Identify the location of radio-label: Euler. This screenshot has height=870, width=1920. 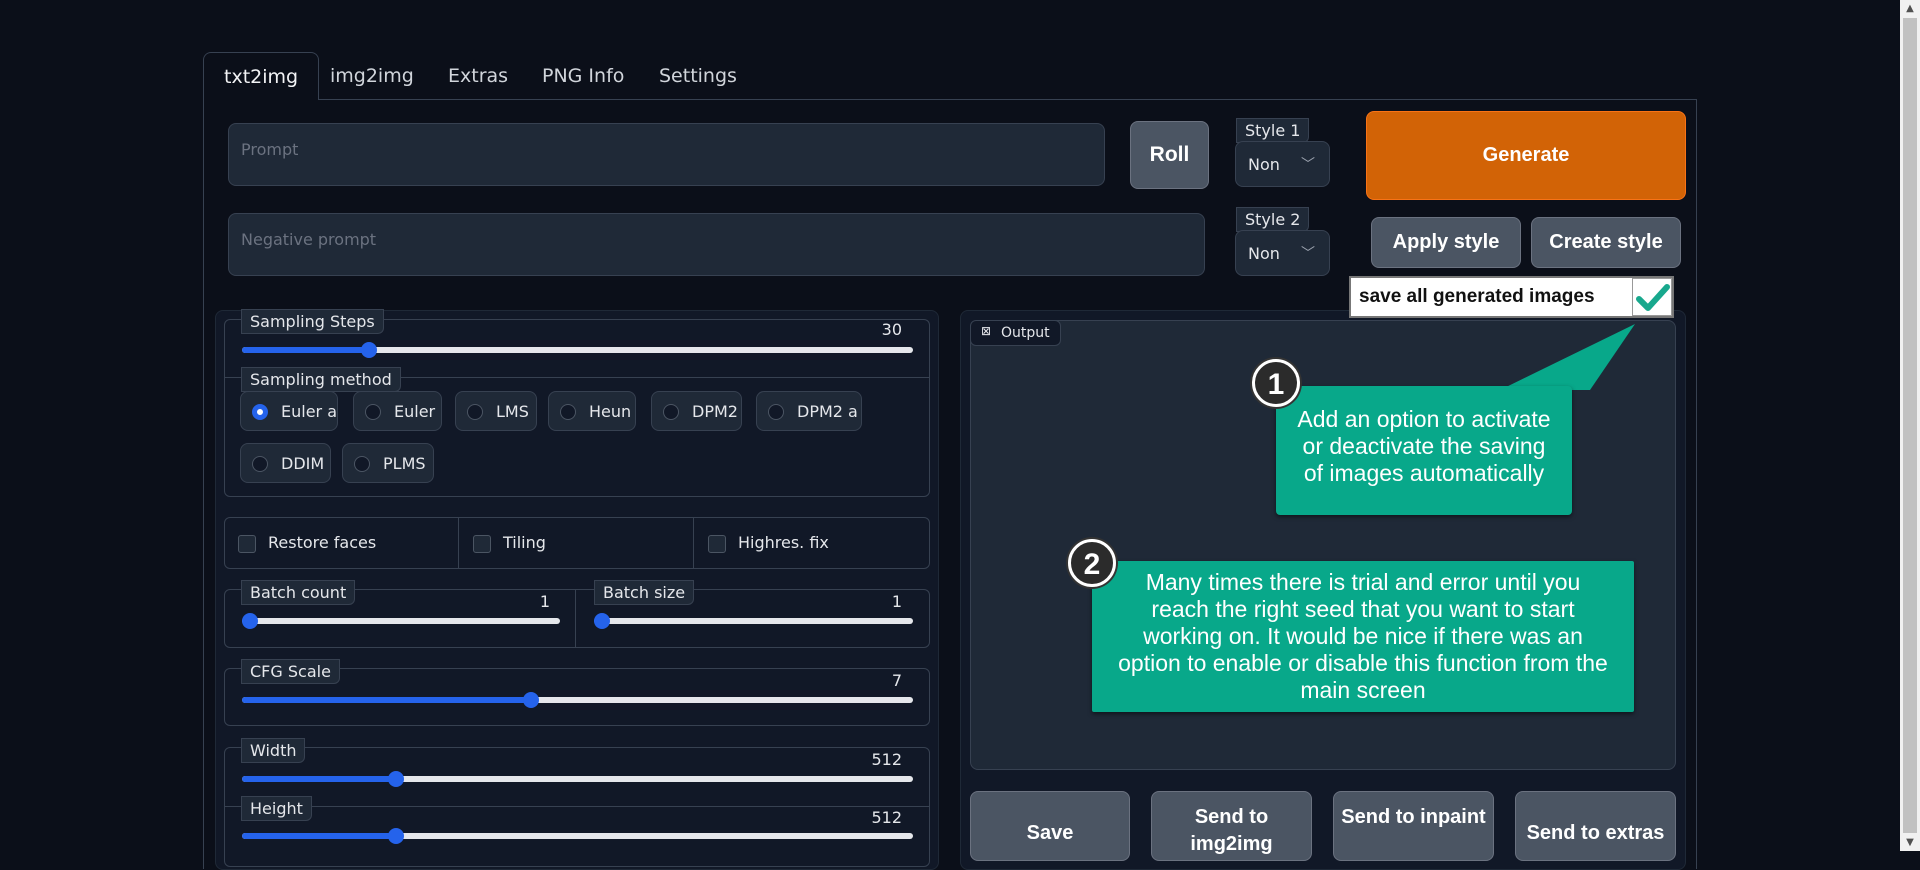
(415, 411).